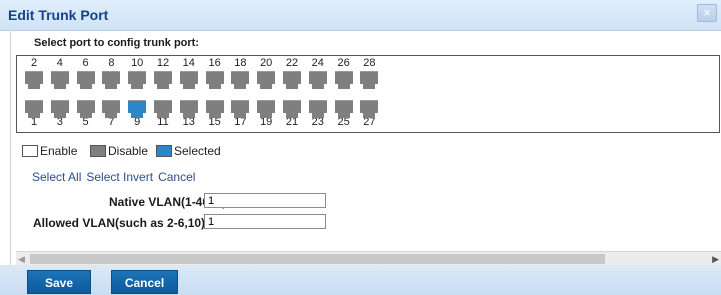 This screenshot has height=295, width=721. Describe the element at coordinates (317, 63) in the screenshot. I see `port-number-label: 24` at that location.